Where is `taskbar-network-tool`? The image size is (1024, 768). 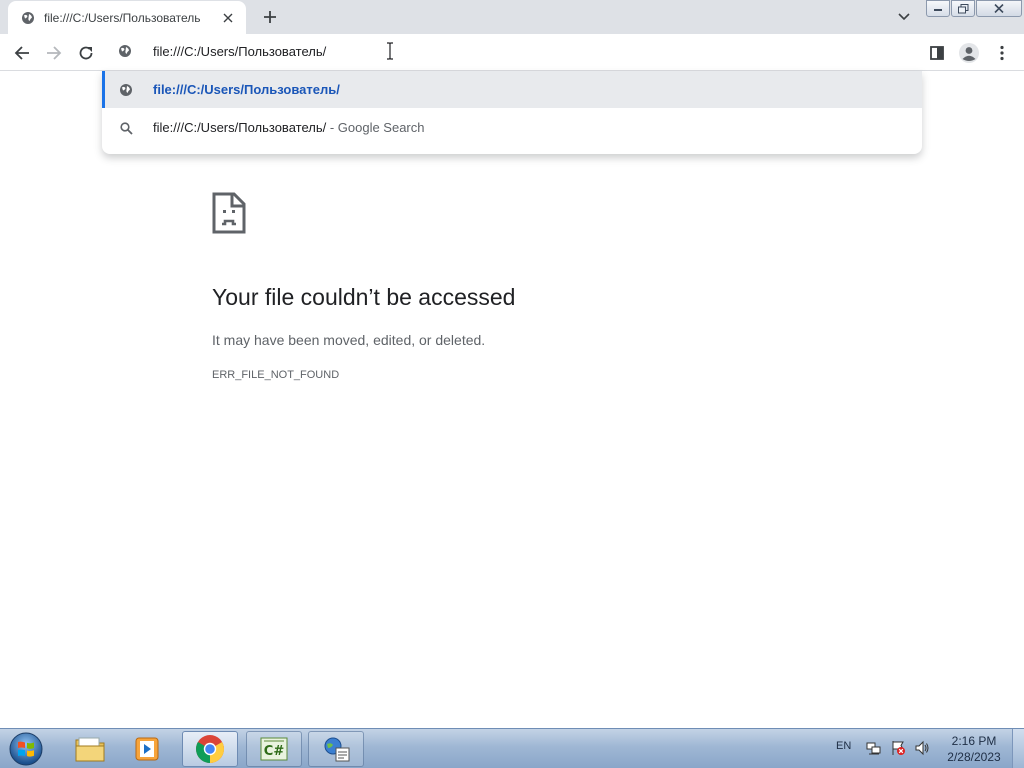
taskbar-network-tool is located at coordinates (336, 749).